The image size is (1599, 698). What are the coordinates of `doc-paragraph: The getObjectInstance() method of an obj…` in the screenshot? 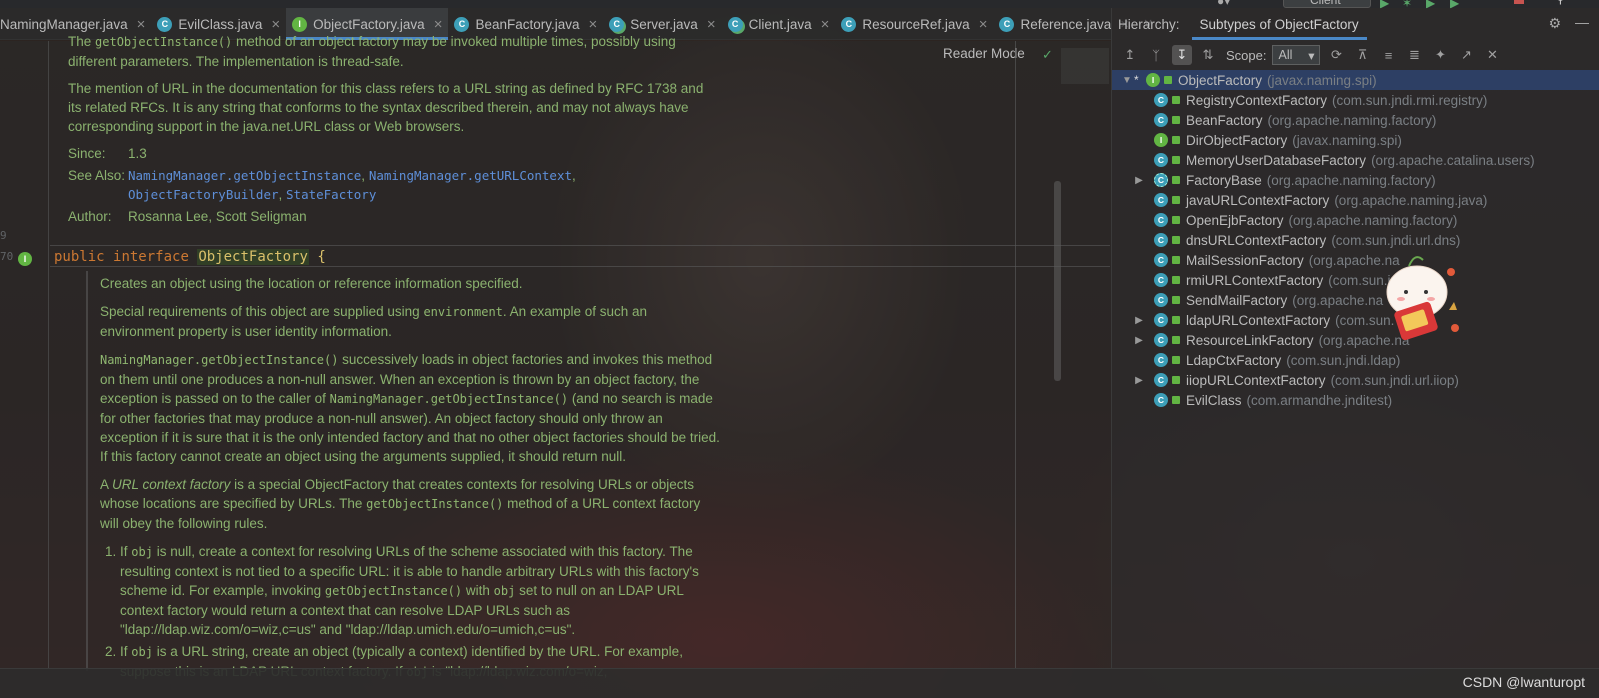 It's located at (372, 51).